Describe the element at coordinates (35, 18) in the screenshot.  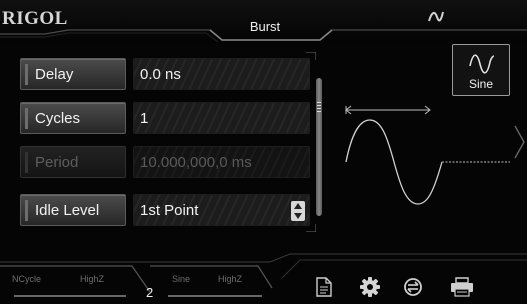
I see `brand-logo: RIGOL` at that location.